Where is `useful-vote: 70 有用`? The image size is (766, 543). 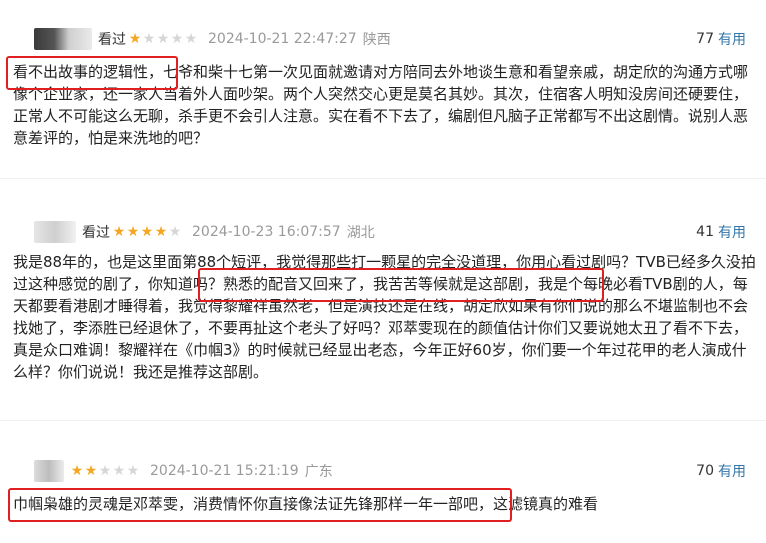
useful-vote: 70 有用 is located at coordinates (721, 471).